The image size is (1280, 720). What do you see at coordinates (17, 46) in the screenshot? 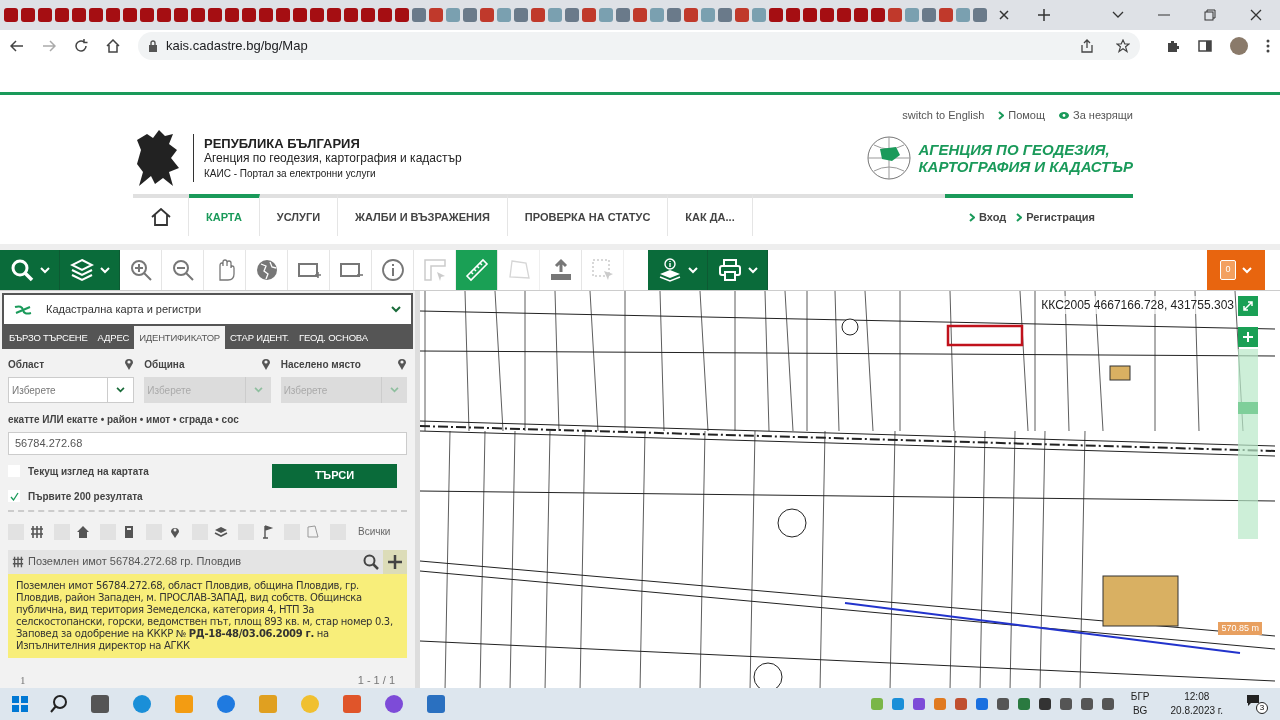
I see `back-icon` at bounding box center [17, 46].